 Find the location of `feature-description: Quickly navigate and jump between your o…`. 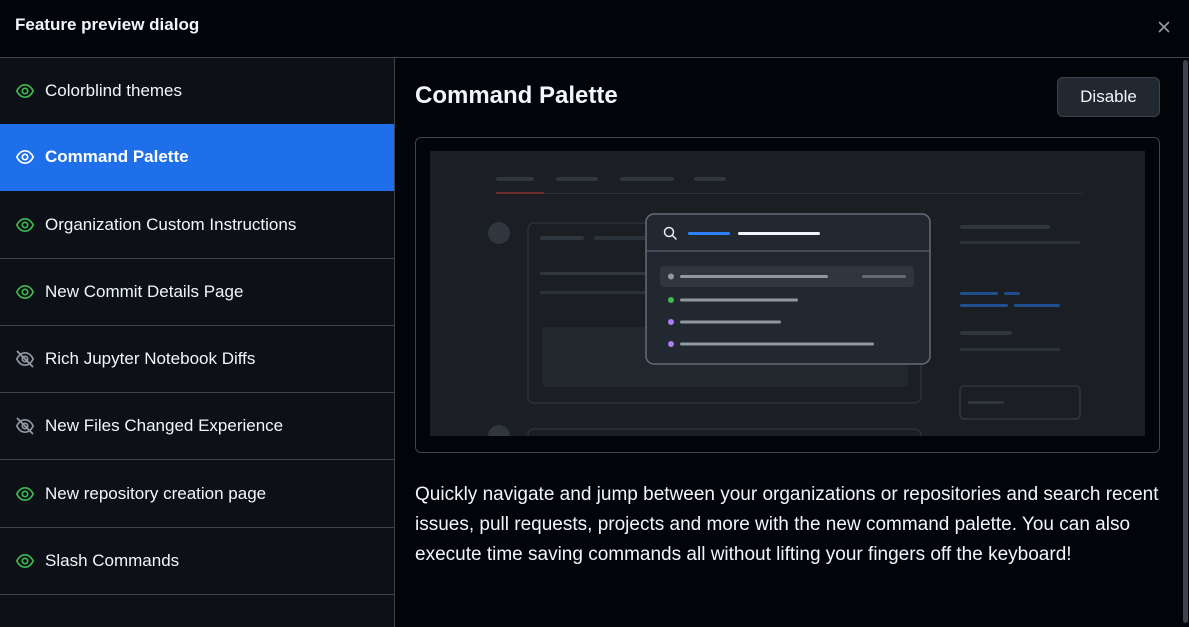

feature-description: Quickly navigate and jump between your o… is located at coordinates (787, 524).